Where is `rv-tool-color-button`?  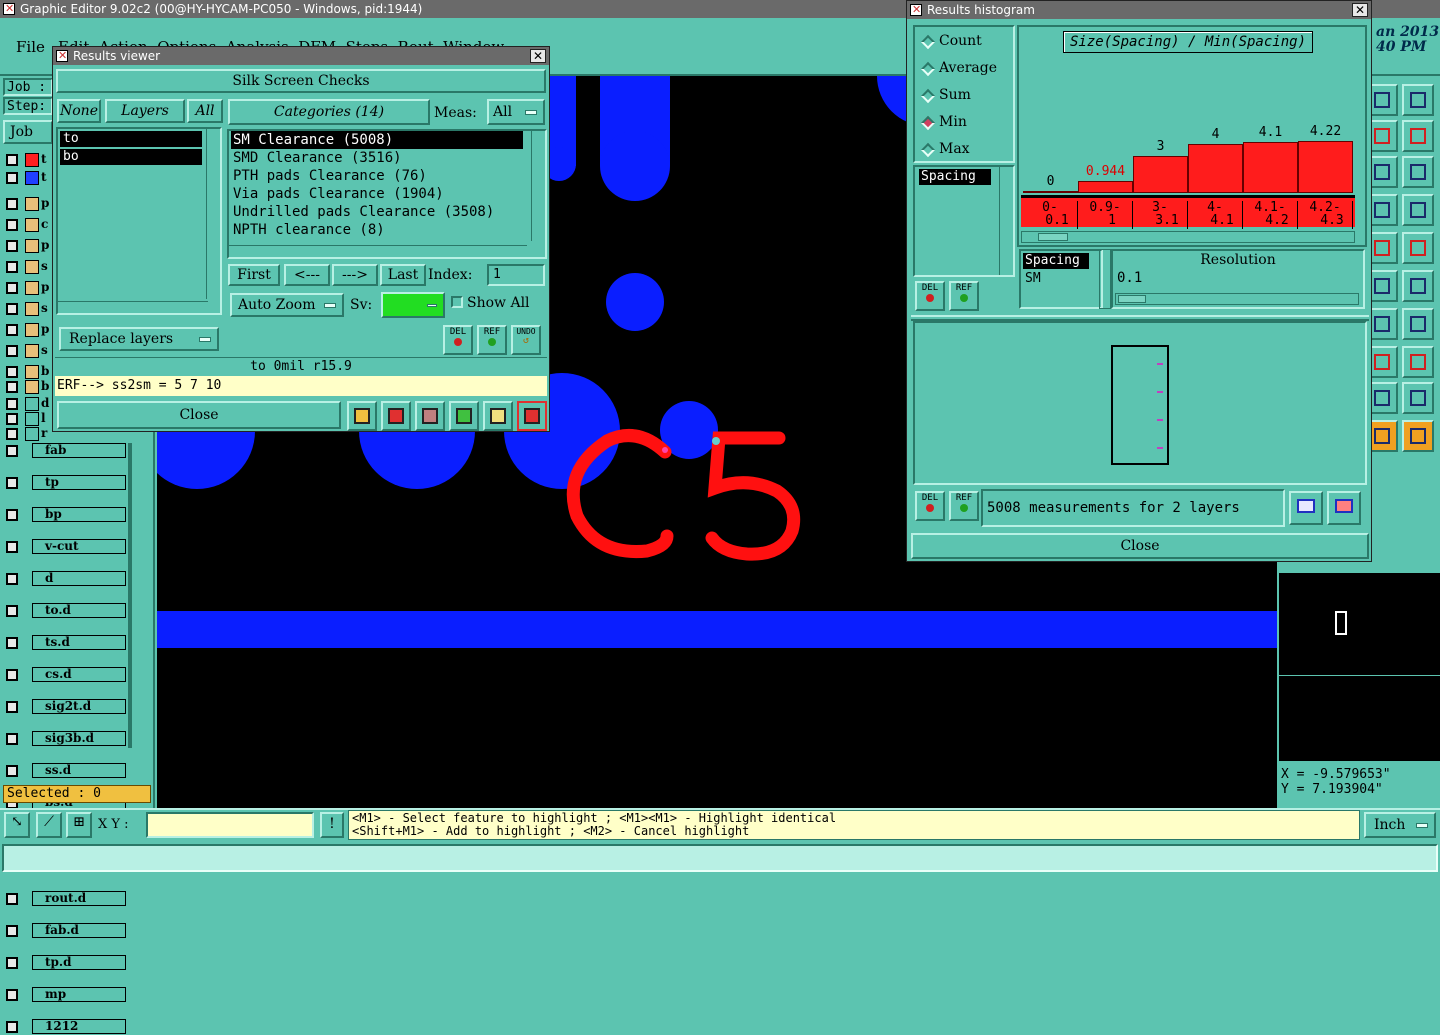 rv-tool-color-button is located at coordinates (362, 416).